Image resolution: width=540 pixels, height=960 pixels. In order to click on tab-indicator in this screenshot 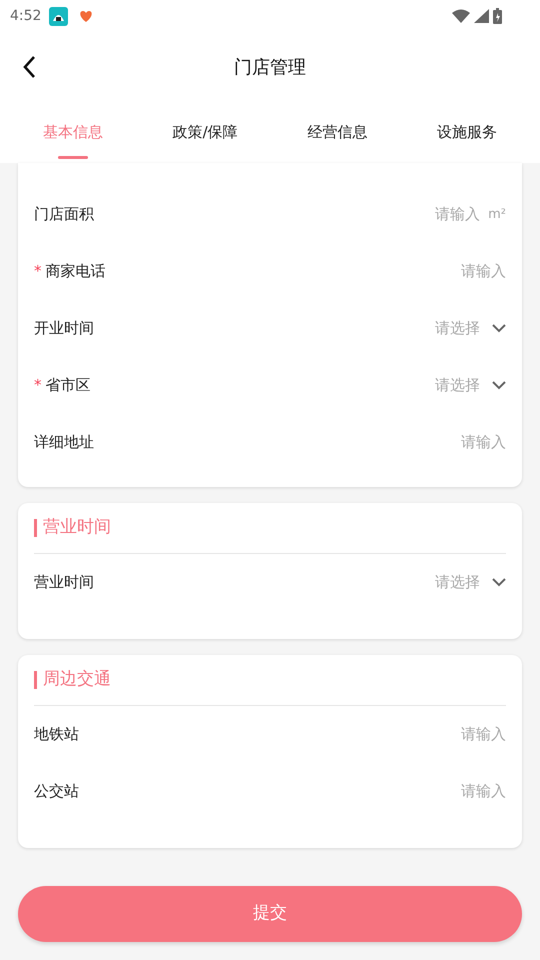, I will do `click(73, 157)`.